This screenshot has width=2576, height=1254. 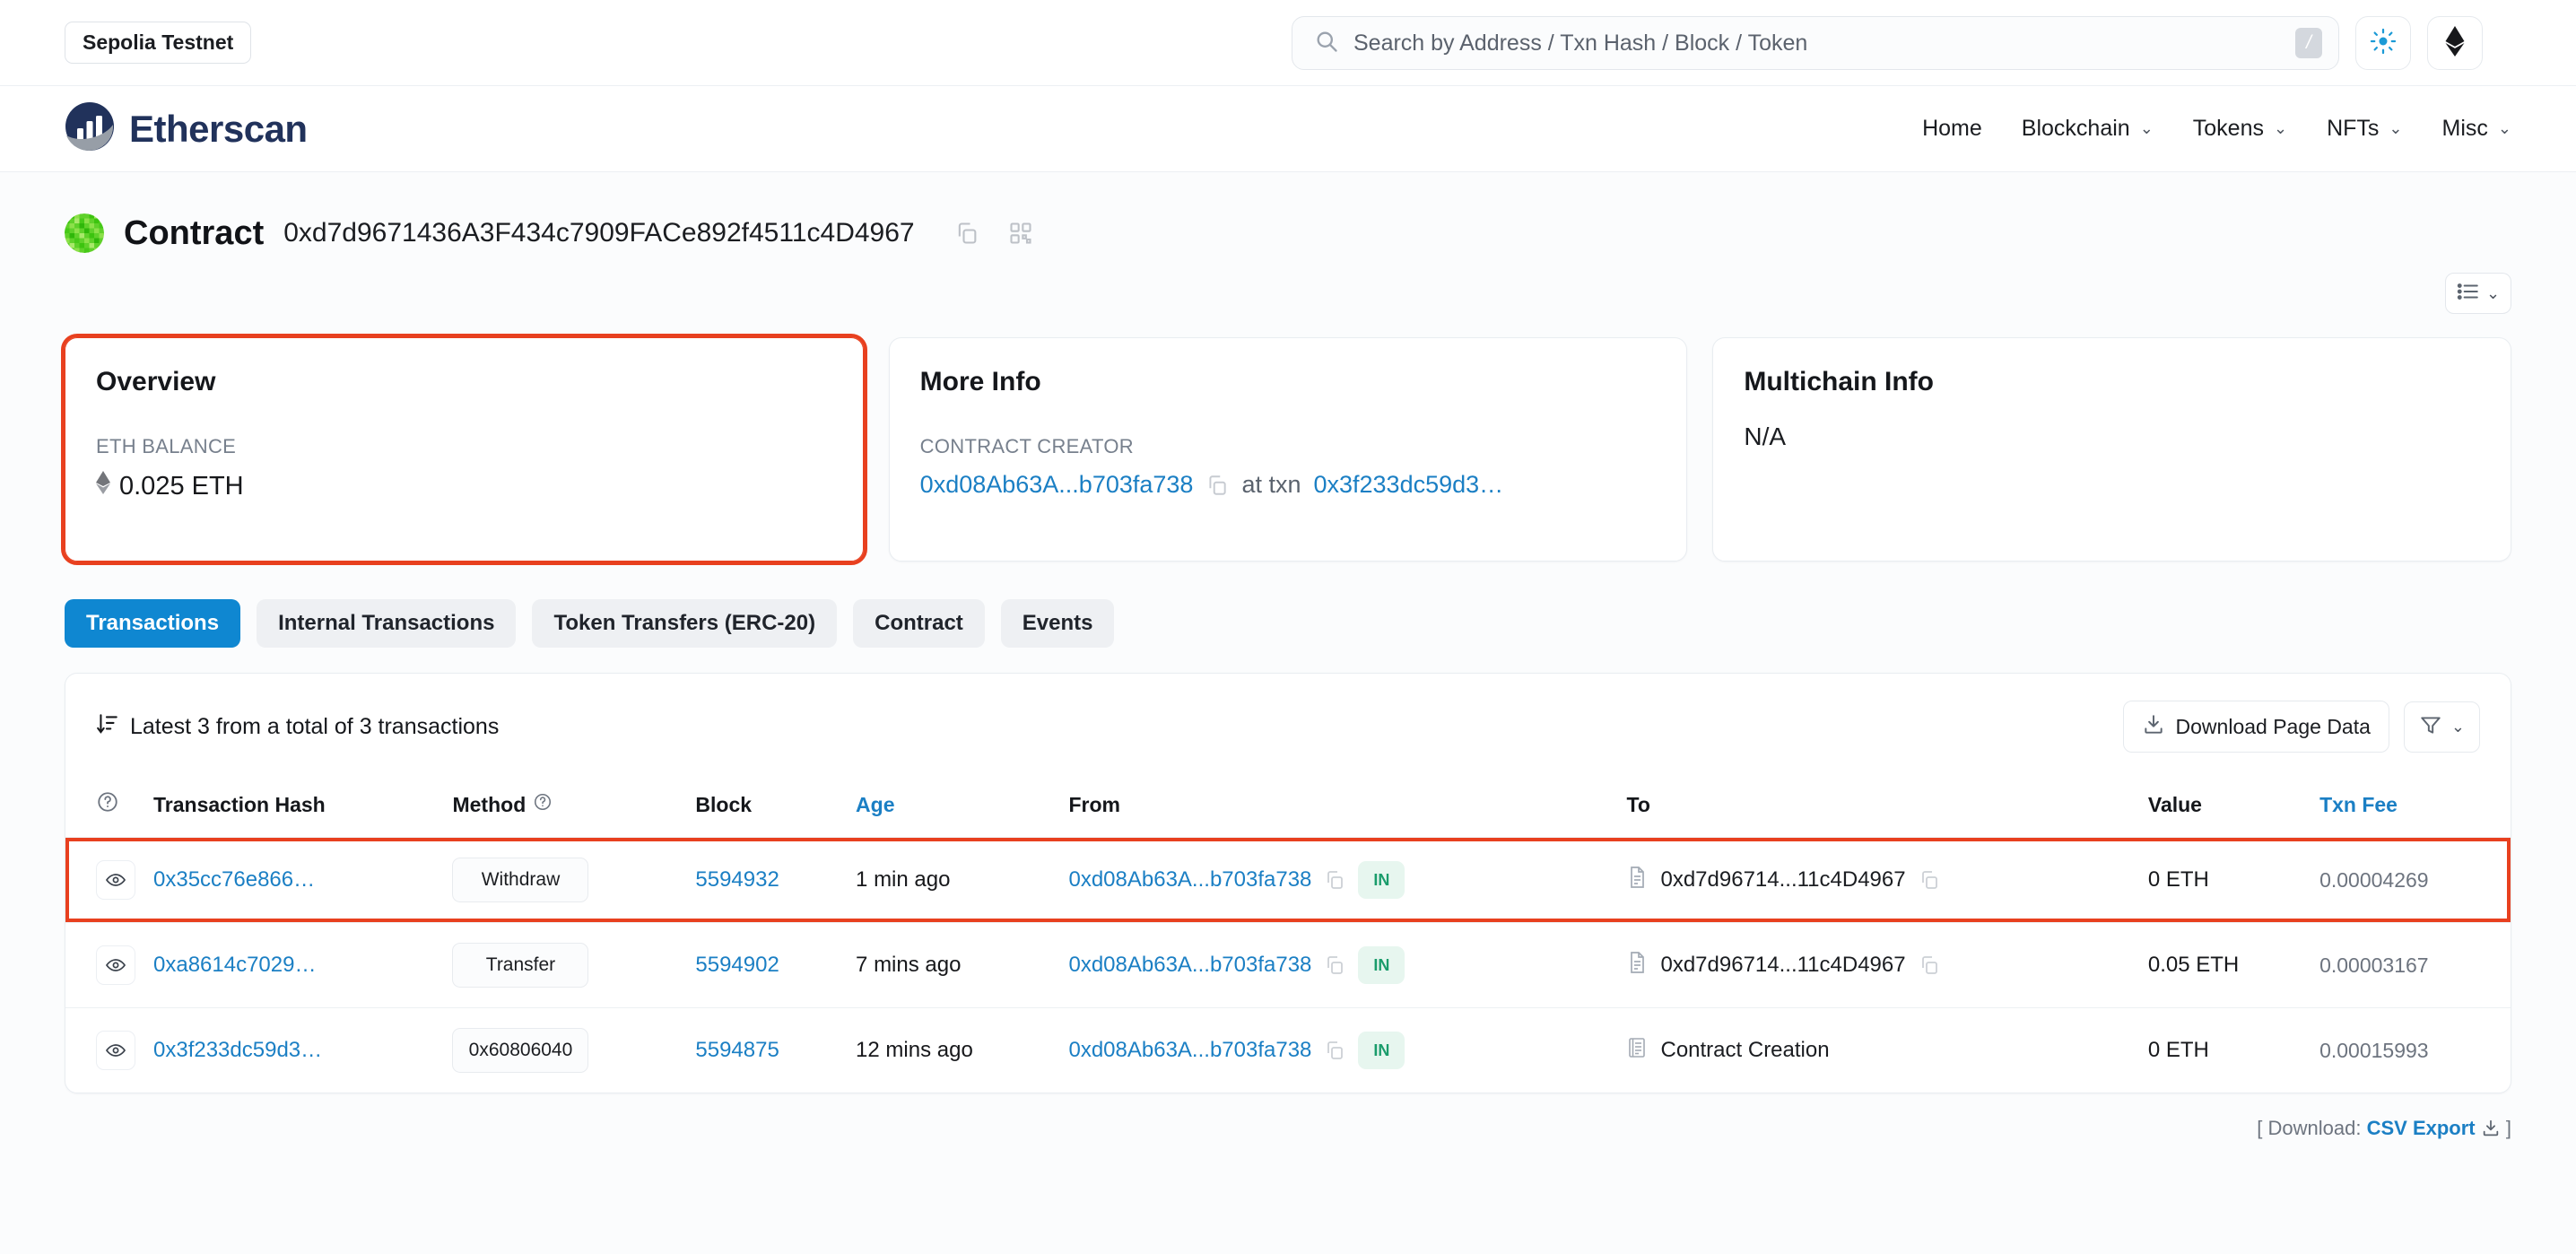 I want to click on panel-actions: Download Page Data ⌄, so click(x=2301, y=727).